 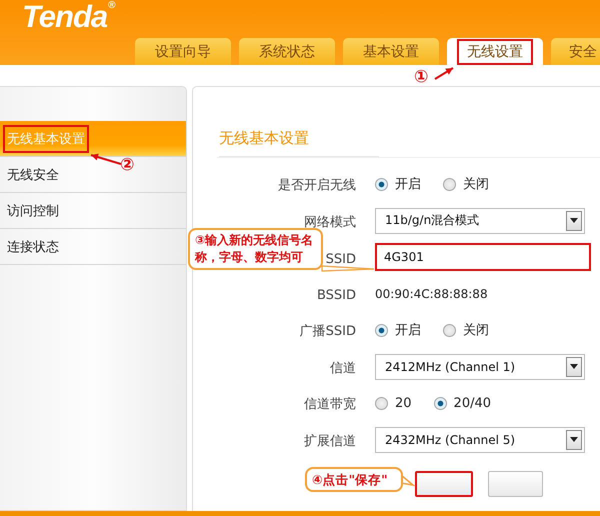 I want to click on radio-label: 20, so click(x=403, y=403).